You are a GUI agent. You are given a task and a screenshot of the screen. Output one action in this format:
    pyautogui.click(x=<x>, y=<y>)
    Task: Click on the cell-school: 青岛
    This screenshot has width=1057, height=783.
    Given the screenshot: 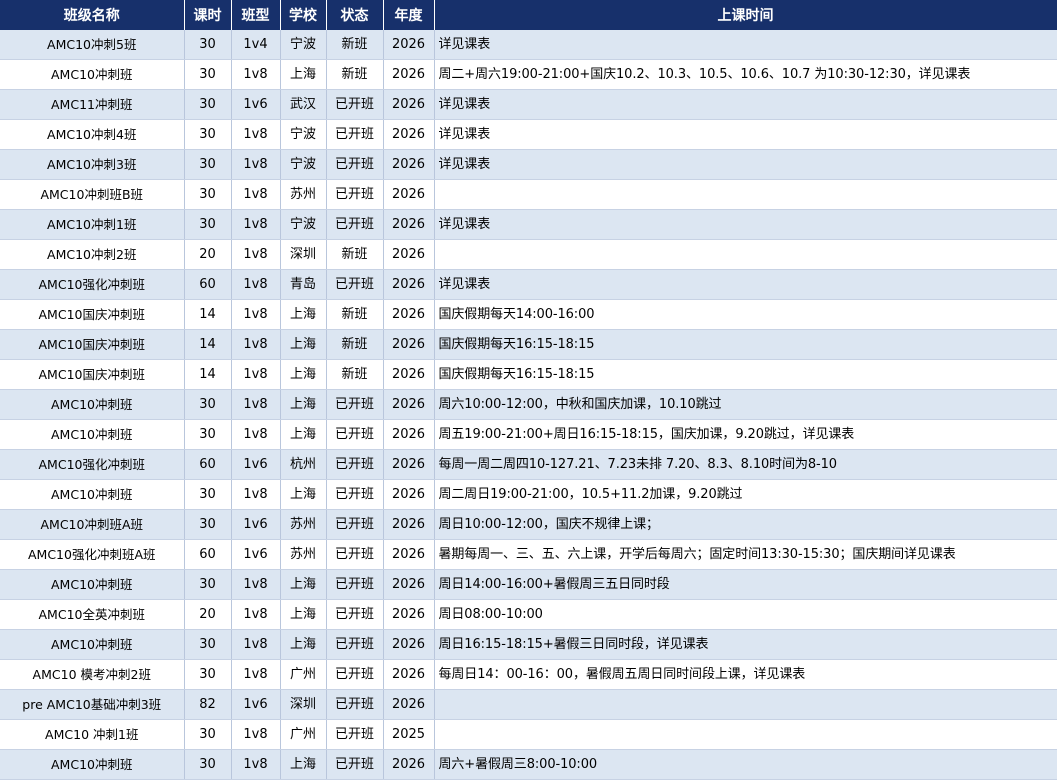 What is the action you would take?
    pyautogui.click(x=303, y=284)
    